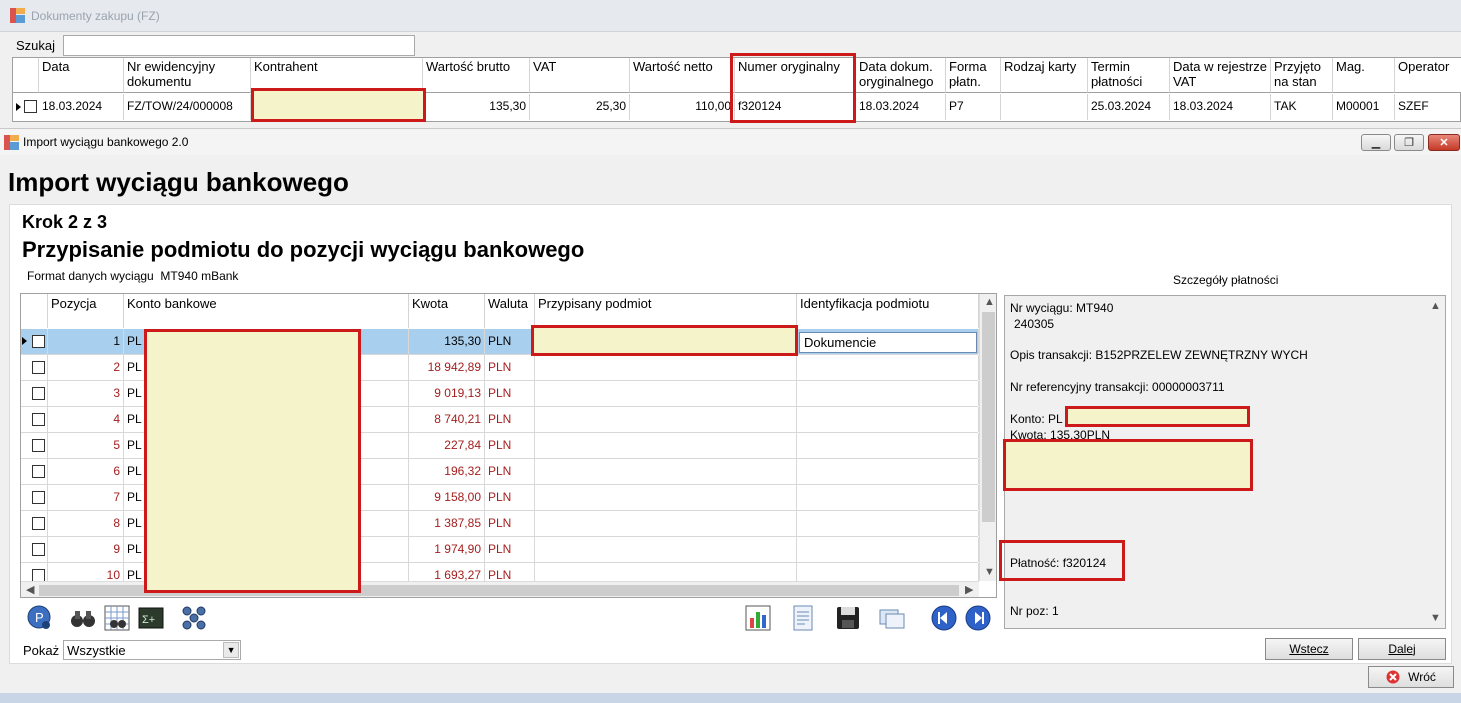  Describe the element at coordinates (447, 497) in the screenshot. I see `cell-kwota: 9 158,00` at that location.